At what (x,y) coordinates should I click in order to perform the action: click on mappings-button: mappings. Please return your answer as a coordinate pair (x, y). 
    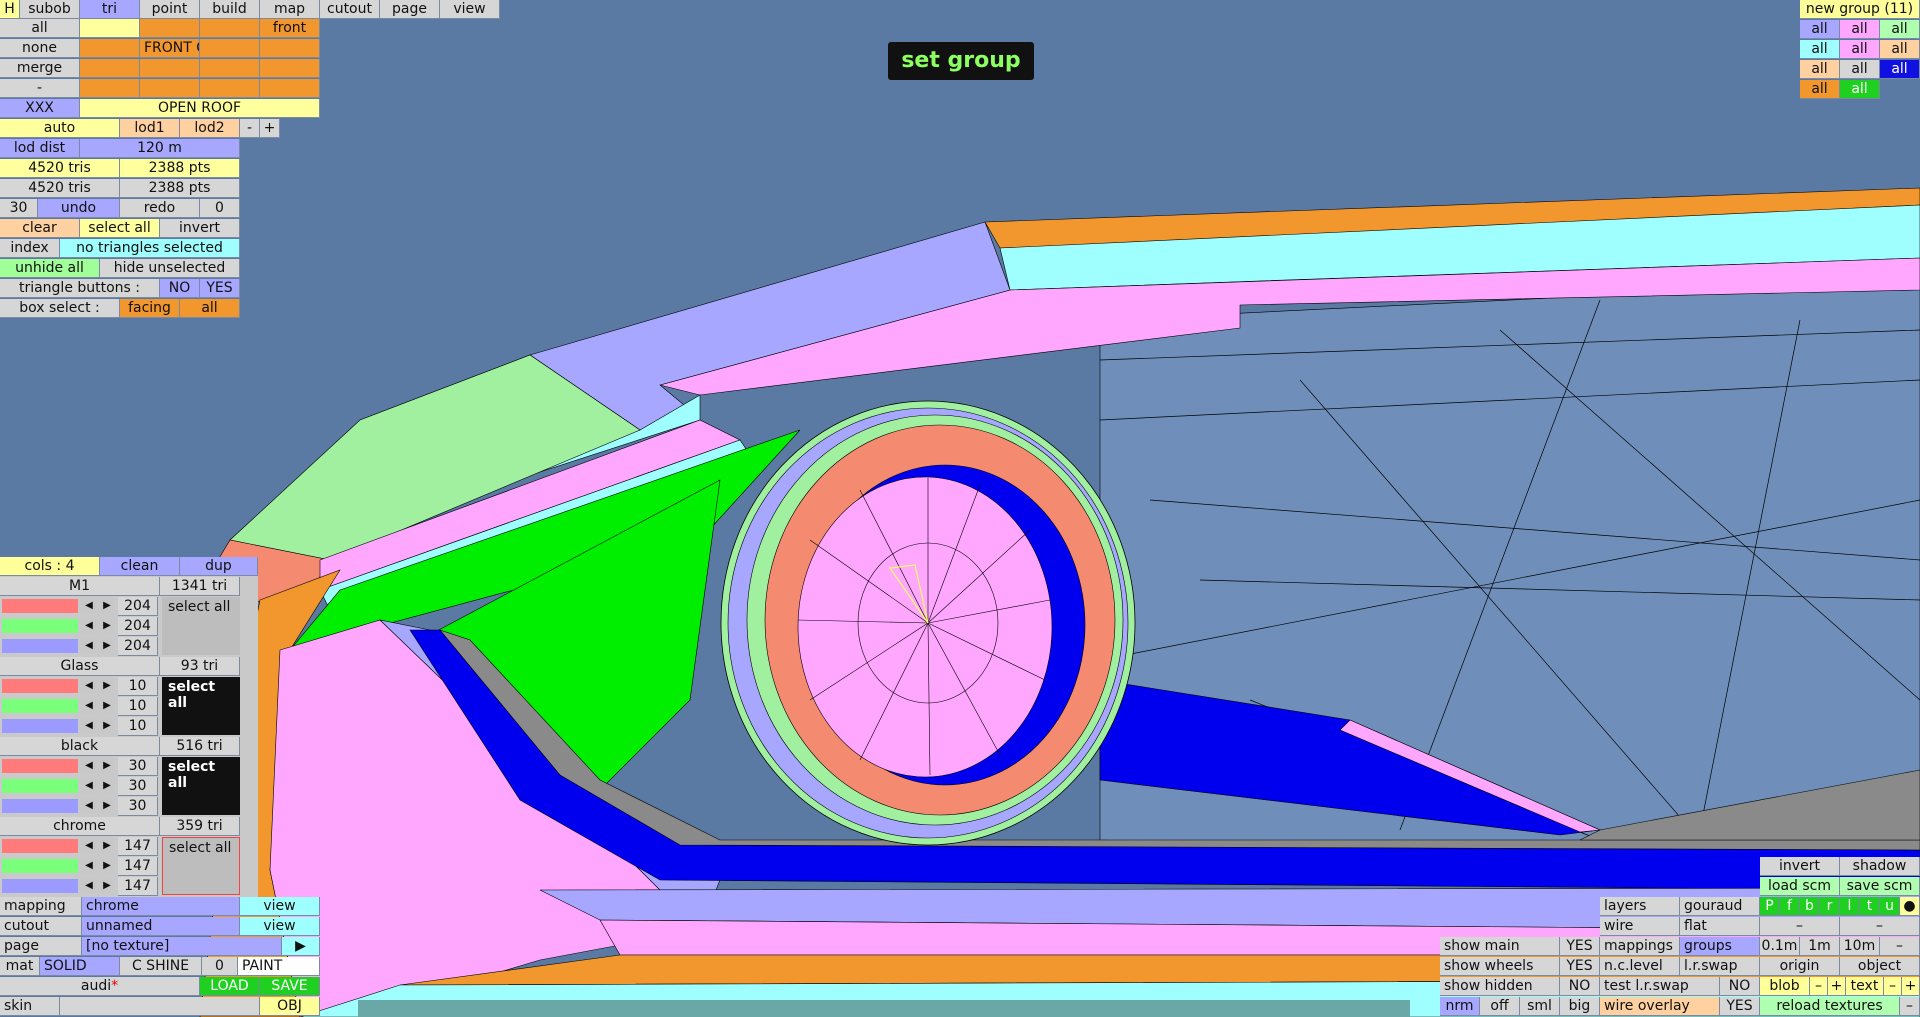
    Looking at the image, I should click on (1640, 946).